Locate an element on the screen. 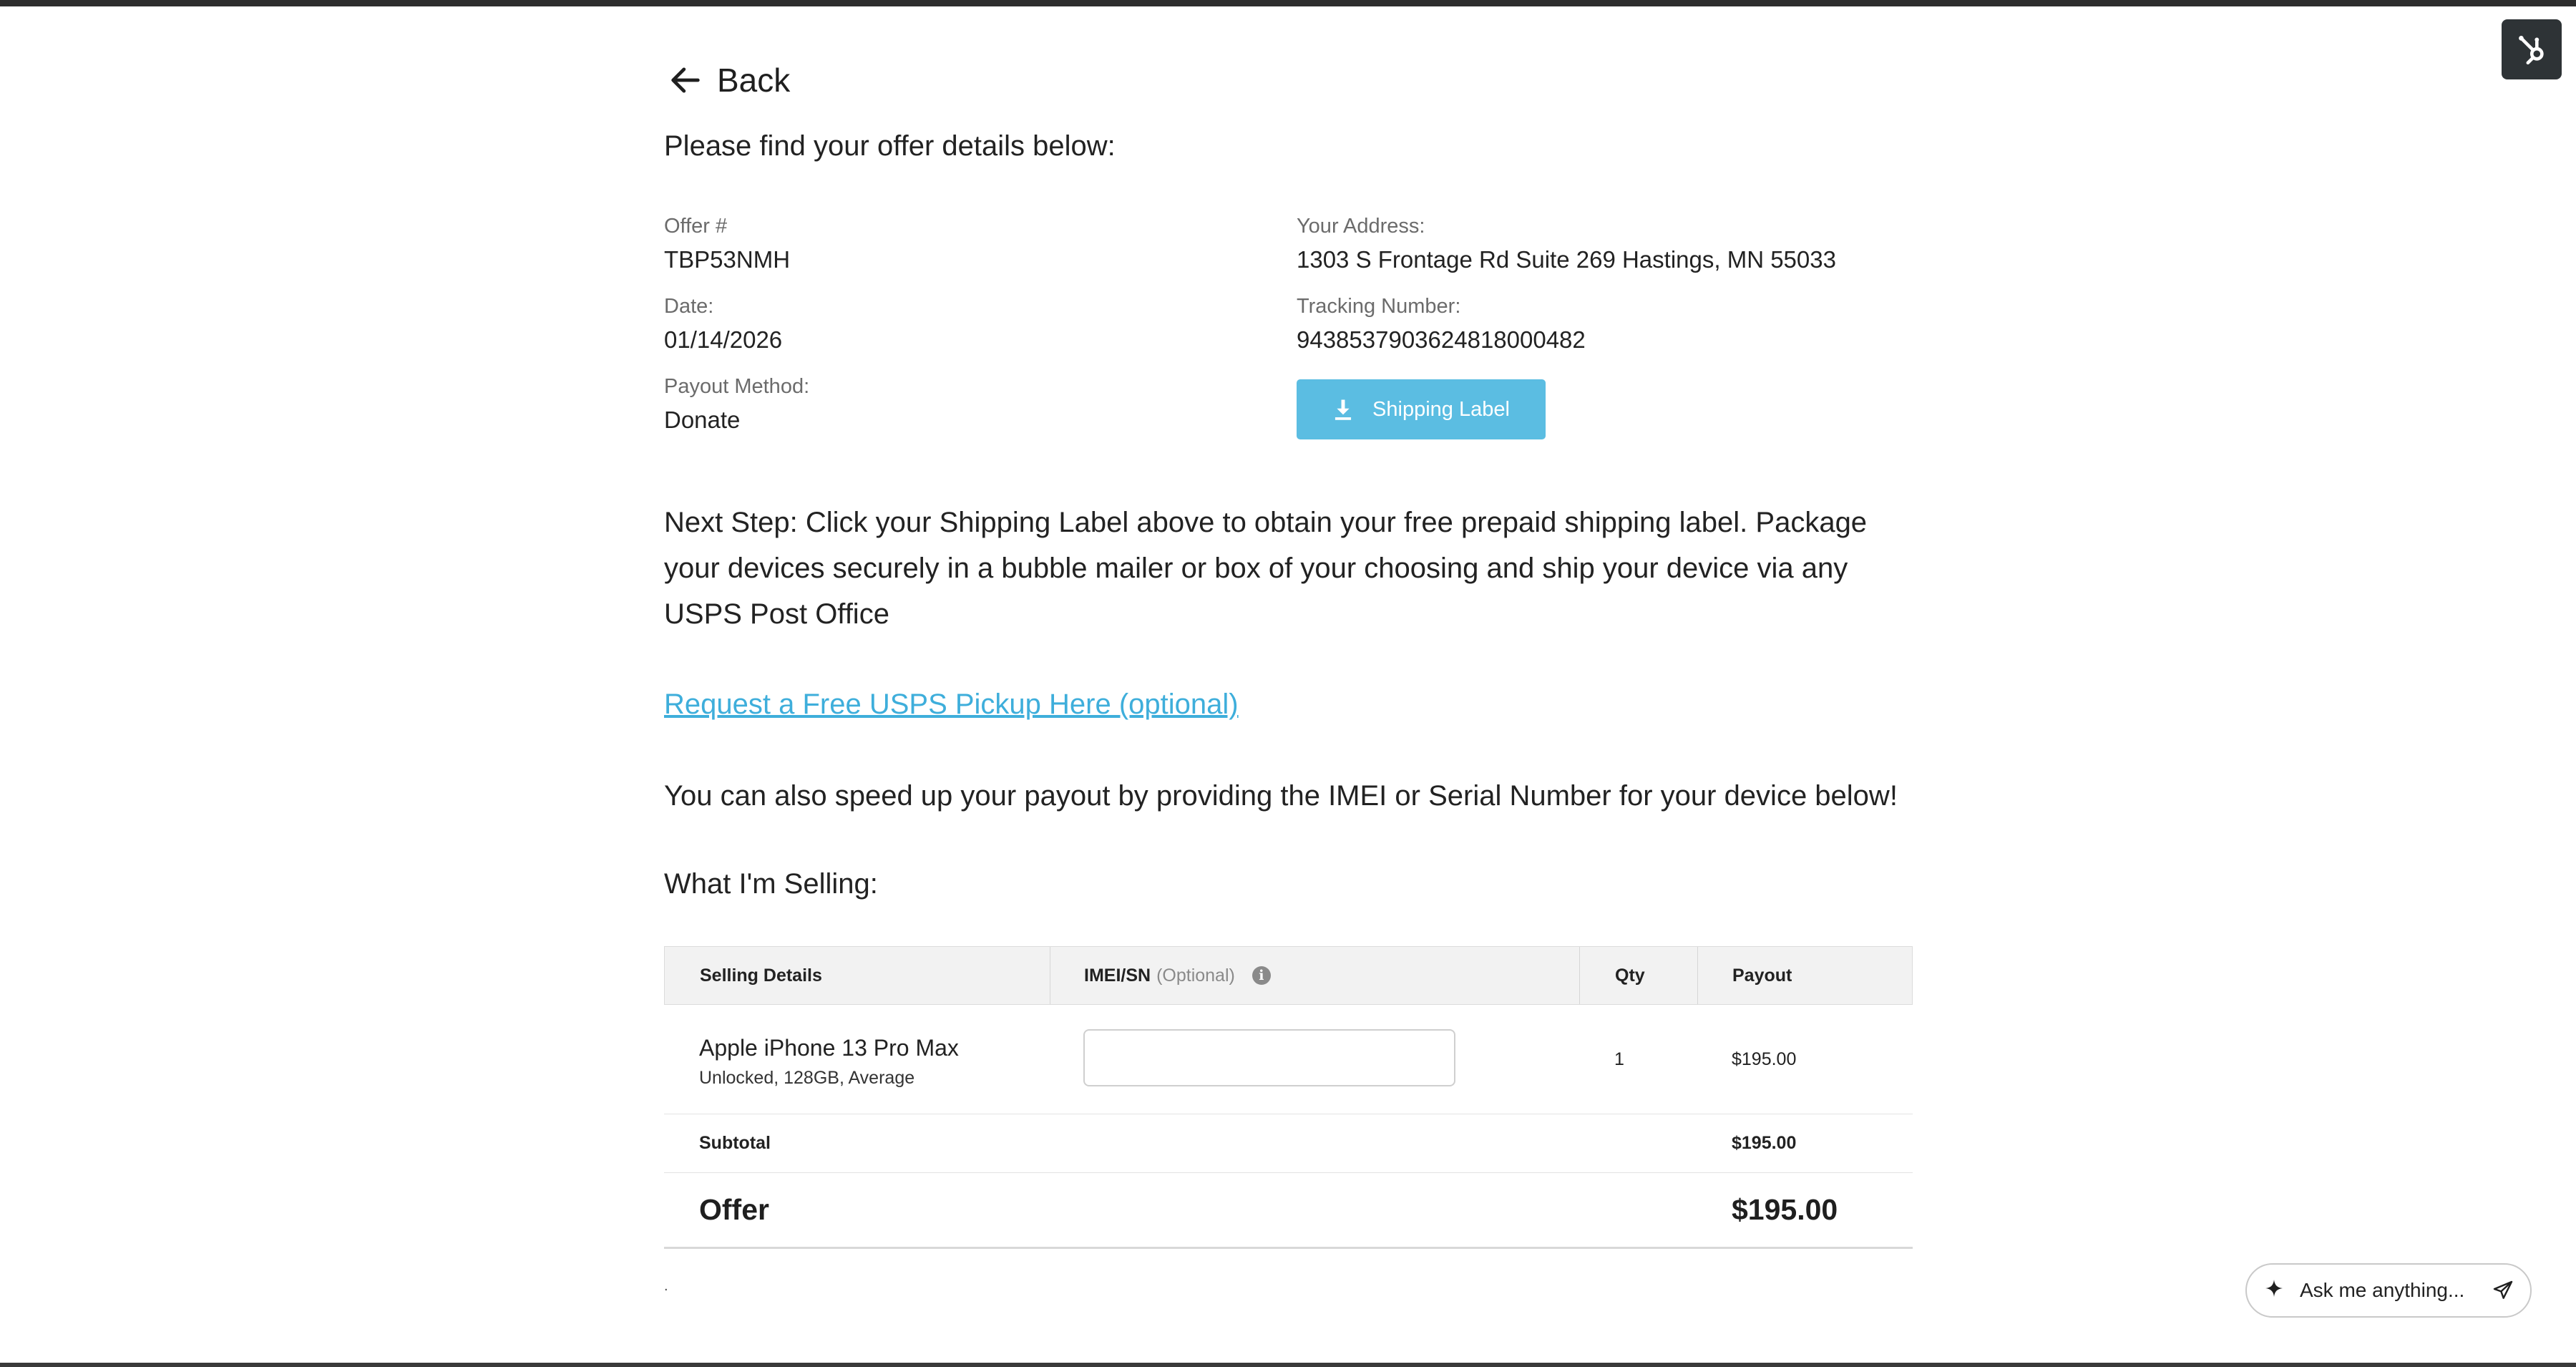 The height and width of the screenshot is (1367, 2576). header-imei-optional: (Optional) is located at coordinates (1195, 975).